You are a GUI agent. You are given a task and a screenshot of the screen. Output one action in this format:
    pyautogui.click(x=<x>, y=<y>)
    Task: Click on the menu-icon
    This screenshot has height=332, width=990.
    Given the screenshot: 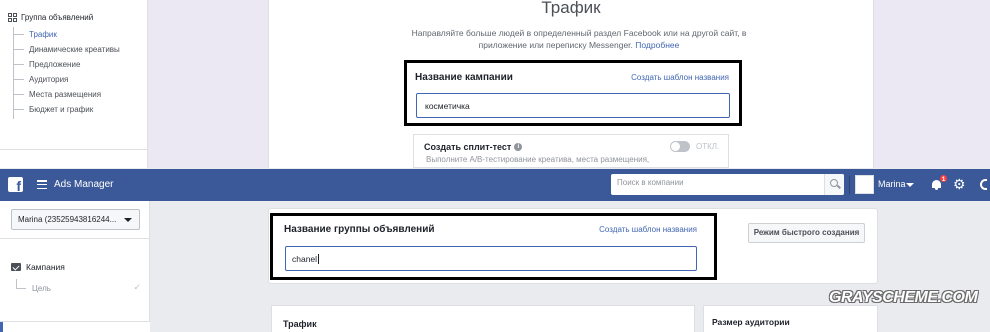 What is the action you would take?
    pyautogui.click(x=42, y=184)
    